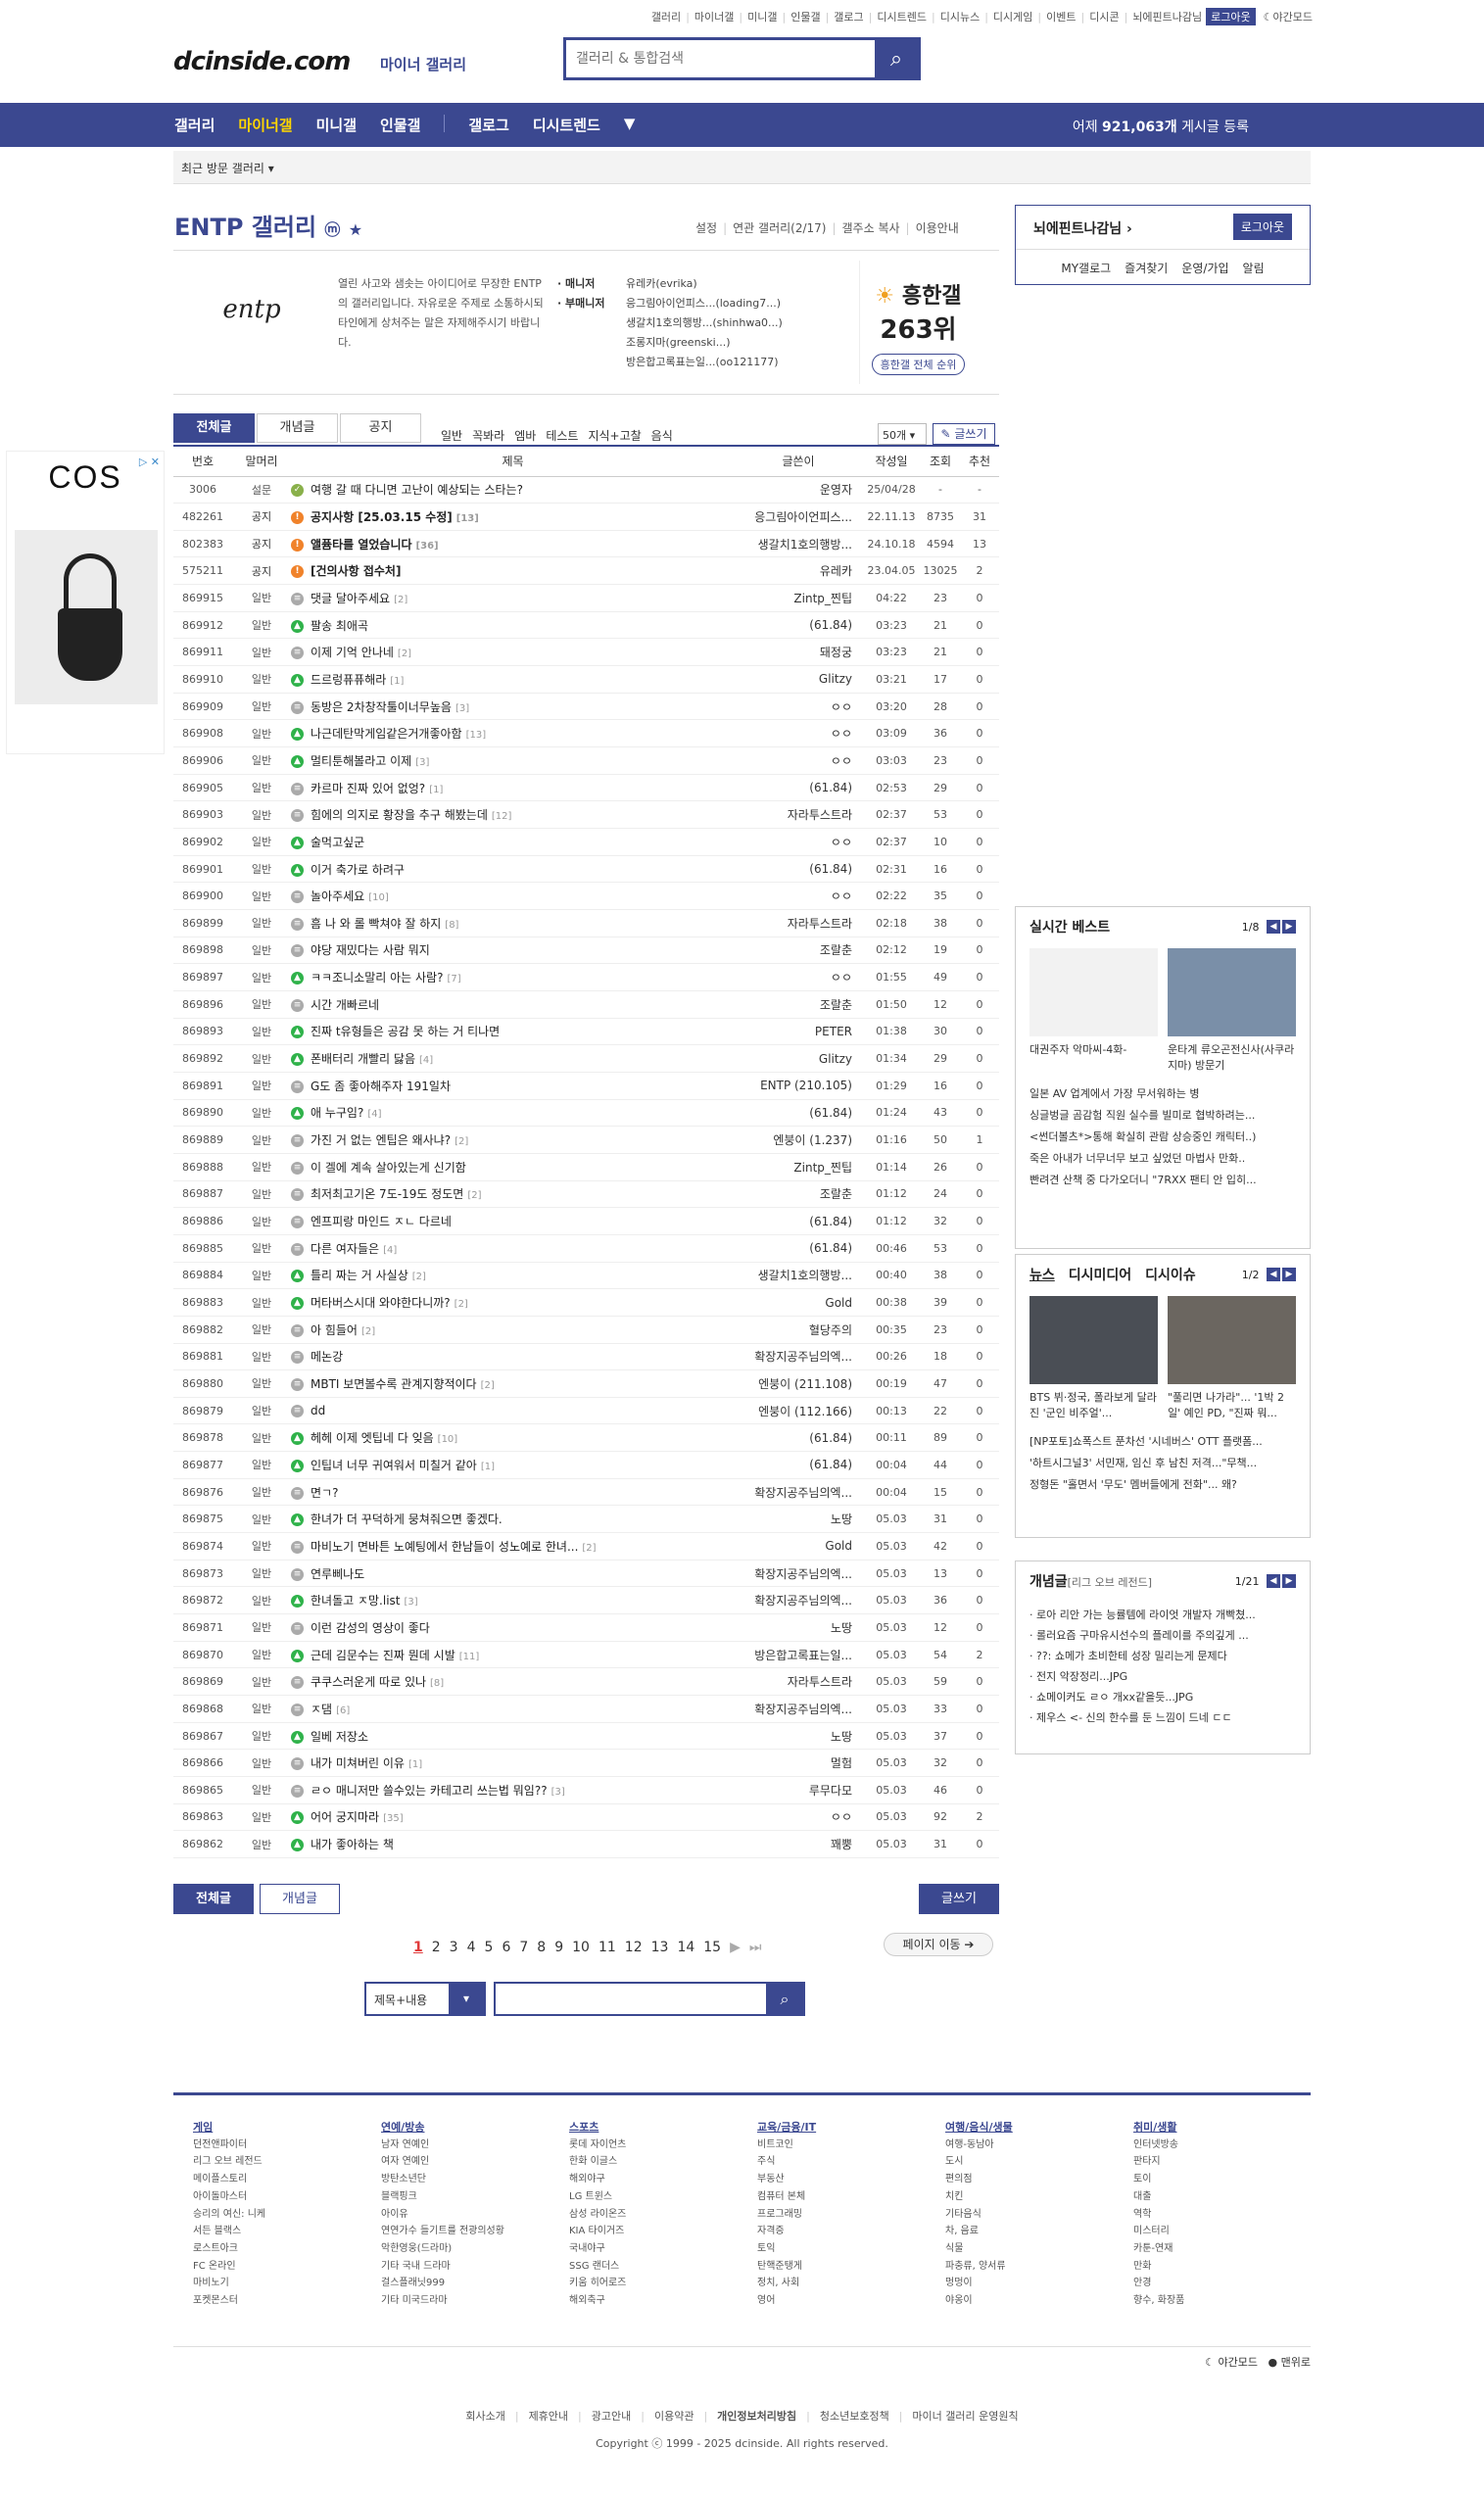 The height and width of the screenshot is (2497, 1484). Describe the element at coordinates (377, 977) in the screenshot. I see `post-title: ㅋㅋ조니소말리 아는 사람?` at that location.